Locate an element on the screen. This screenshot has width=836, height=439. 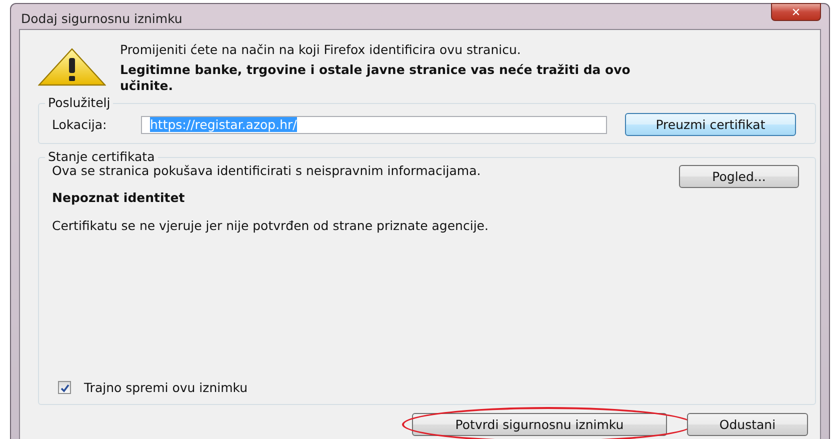
warning-text: Legitimne banke, trgovine i ostale javne stranice vas neće tražiti da ovo učinite. is located at coordinates (376, 78).